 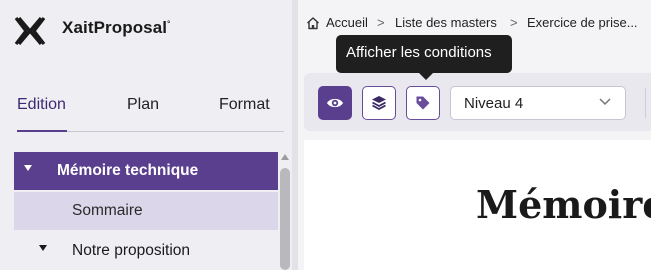 What do you see at coordinates (419, 52) in the screenshot?
I see `tooltip-text: Afficher les conditions` at bounding box center [419, 52].